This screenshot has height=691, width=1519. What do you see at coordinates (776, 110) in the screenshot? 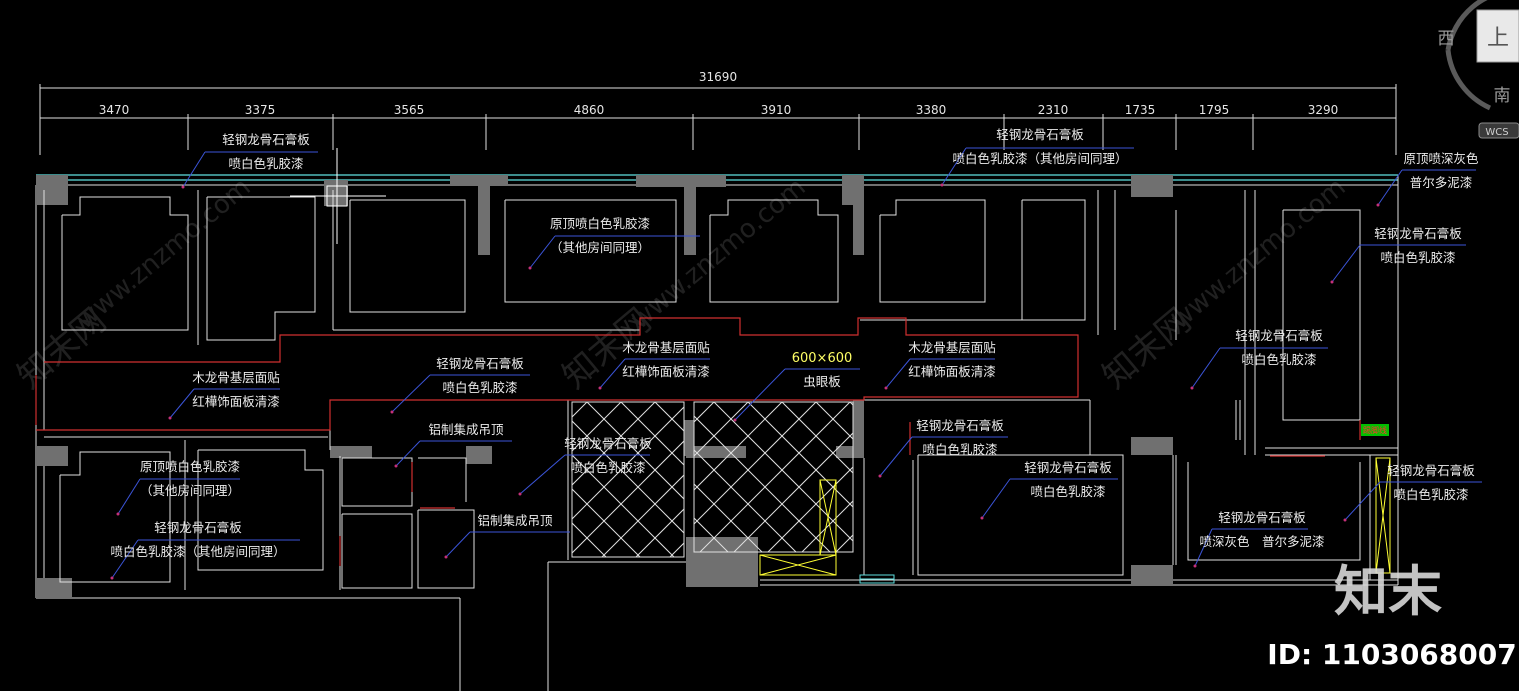
I see `dimension-segment: 3910` at bounding box center [776, 110].